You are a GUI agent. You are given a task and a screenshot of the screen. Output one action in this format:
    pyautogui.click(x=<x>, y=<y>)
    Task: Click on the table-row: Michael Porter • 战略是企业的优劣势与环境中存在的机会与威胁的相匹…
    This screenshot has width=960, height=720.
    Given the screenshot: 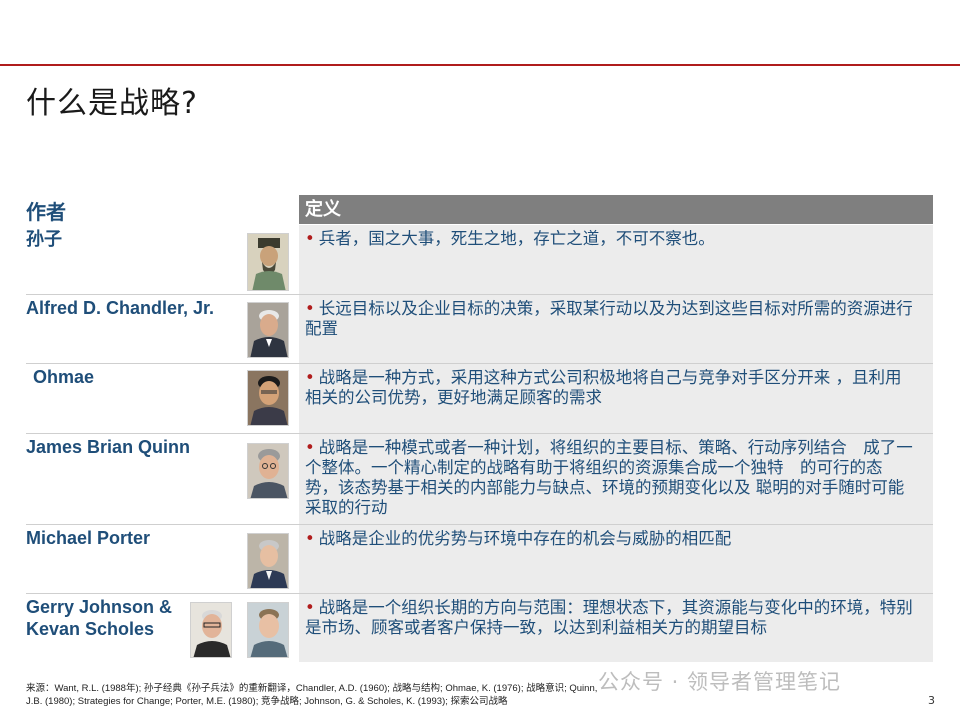 What is the action you would take?
    pyautogui.click(x=480, y=559)
    